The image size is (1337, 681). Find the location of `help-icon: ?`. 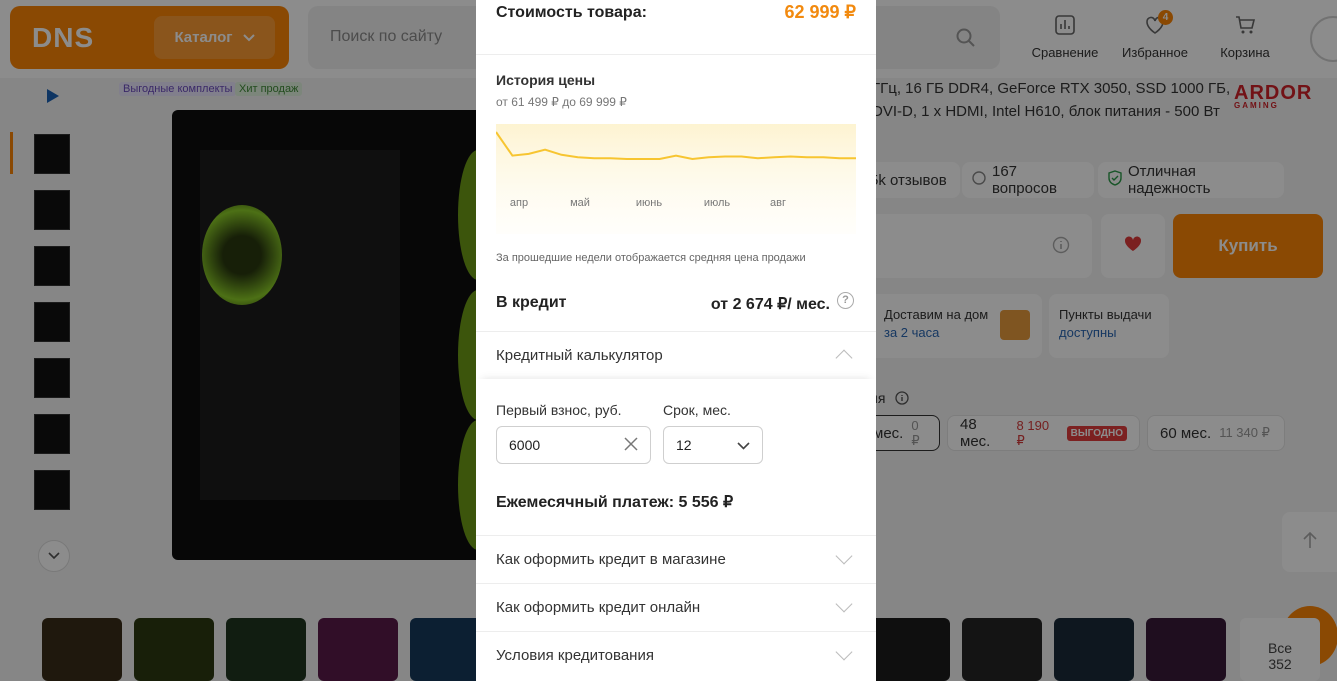

help-icon: ? is located at coordinates (845, 300).